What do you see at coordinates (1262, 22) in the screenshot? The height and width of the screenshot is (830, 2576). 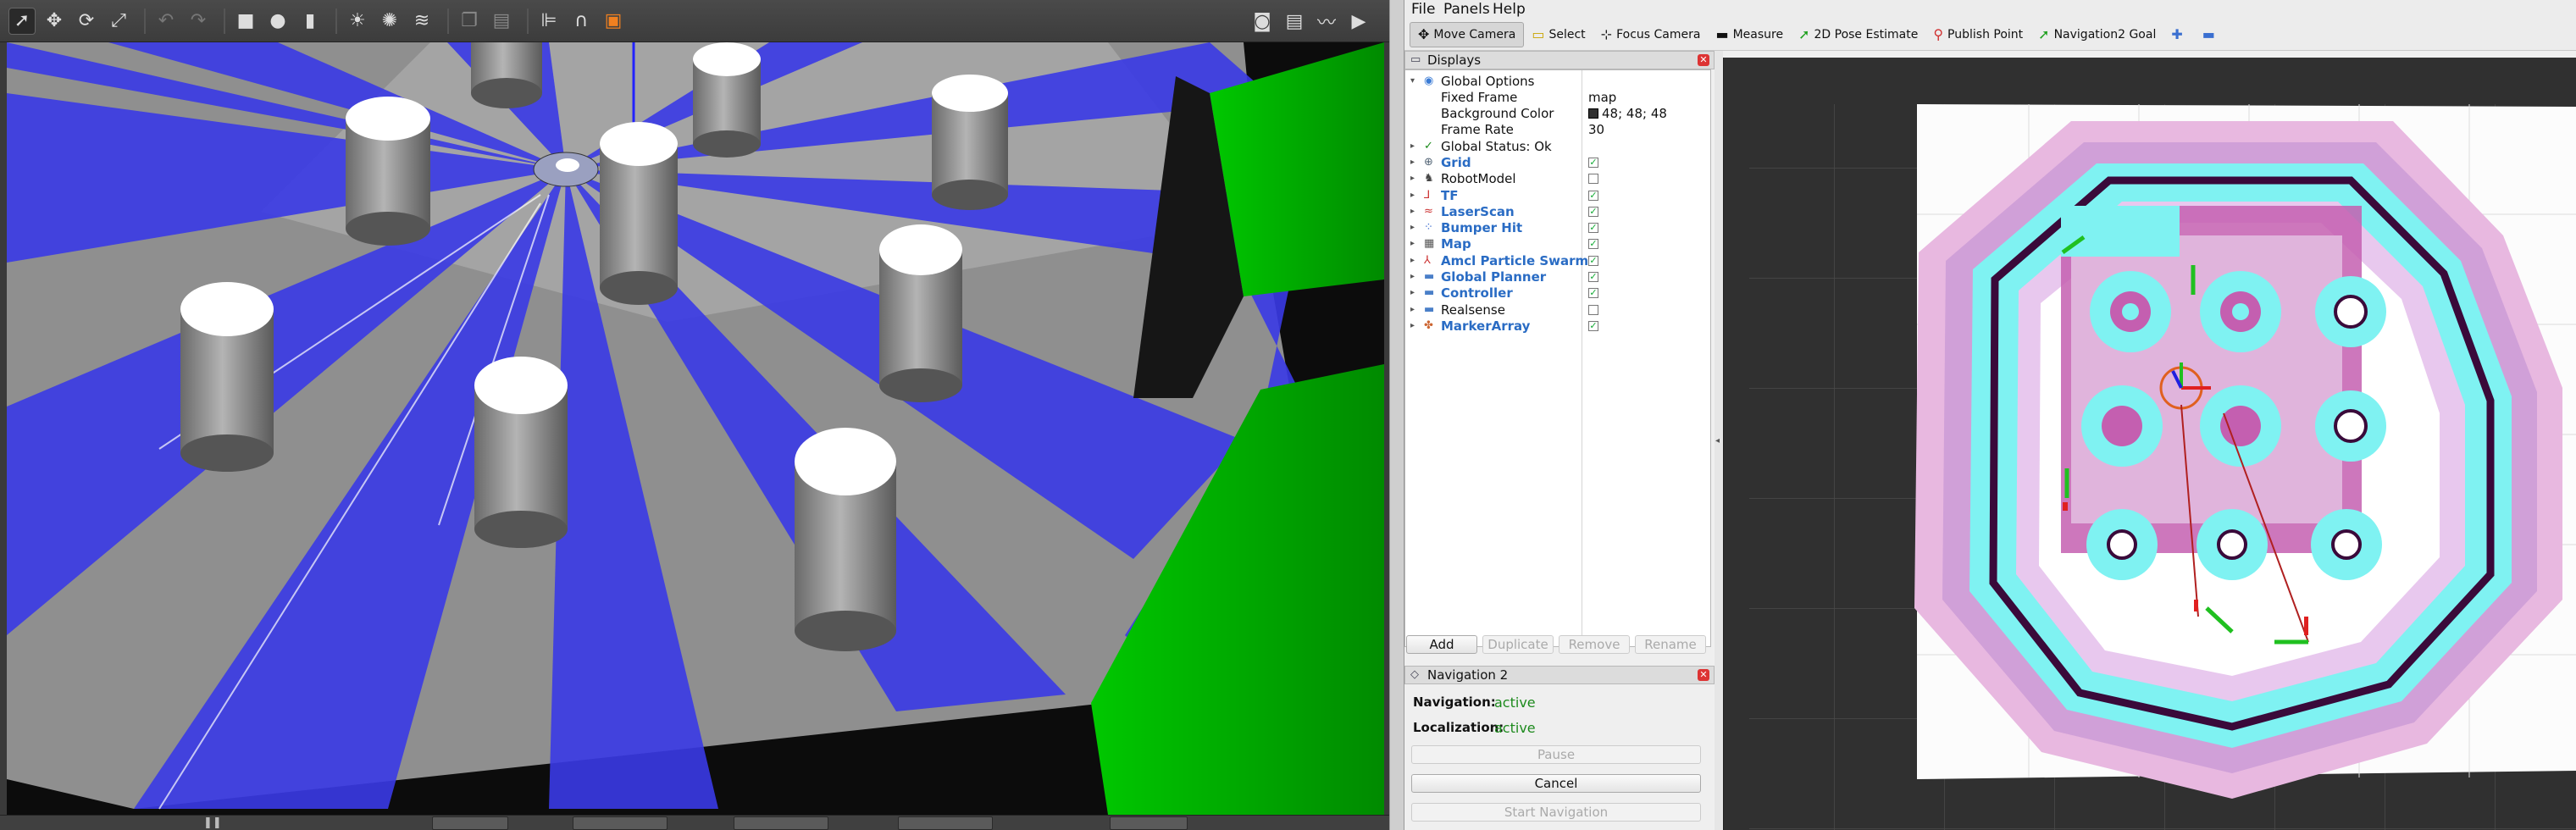 I see `screenshot-icon: ◙` at bounding box center [1262, 22].